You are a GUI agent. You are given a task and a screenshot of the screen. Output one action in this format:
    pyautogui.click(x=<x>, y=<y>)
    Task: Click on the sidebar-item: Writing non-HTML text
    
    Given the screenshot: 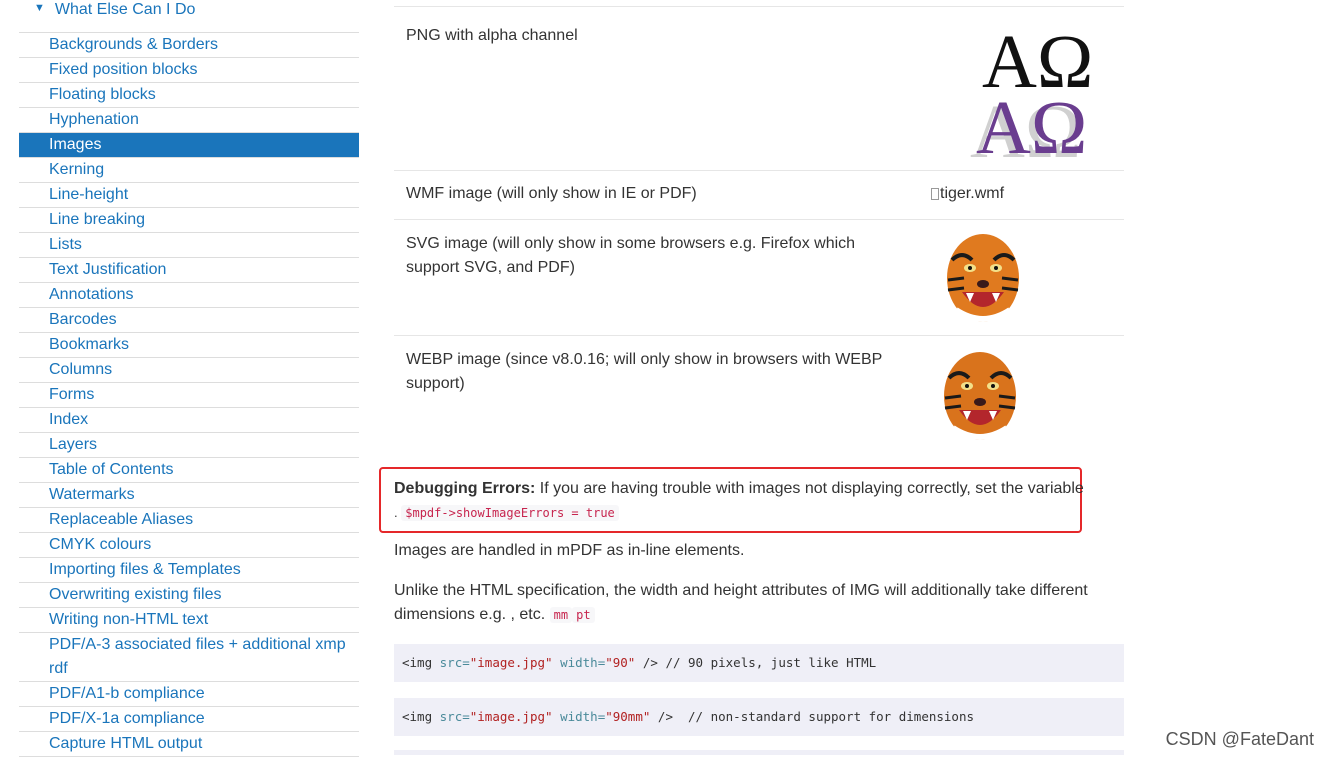 What is the action you would take?
    pyautogui.click(x=189, y=620)
    